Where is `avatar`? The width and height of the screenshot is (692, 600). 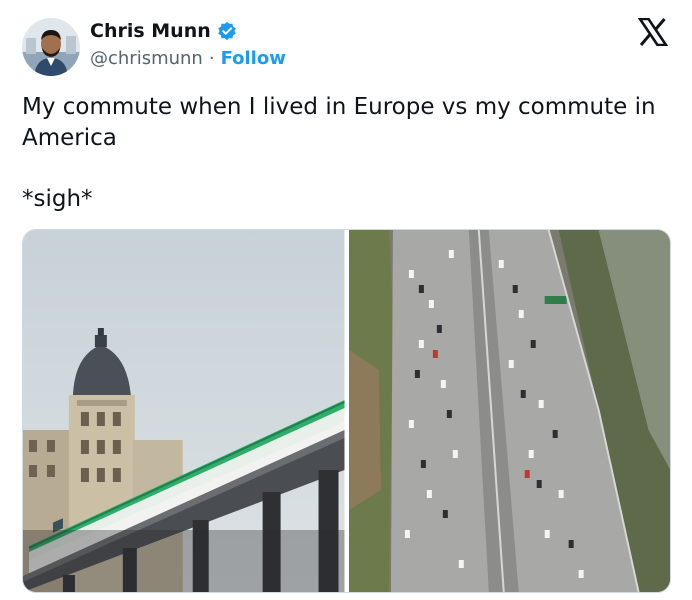
avatar is located at coordinates (51, 47).